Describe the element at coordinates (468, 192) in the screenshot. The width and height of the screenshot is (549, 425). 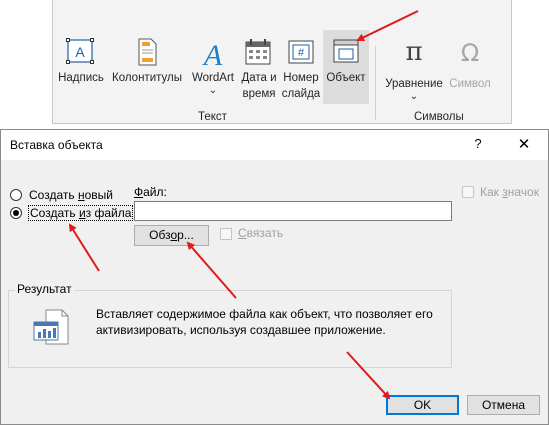
I see `as-icon-checkbox` at that location.